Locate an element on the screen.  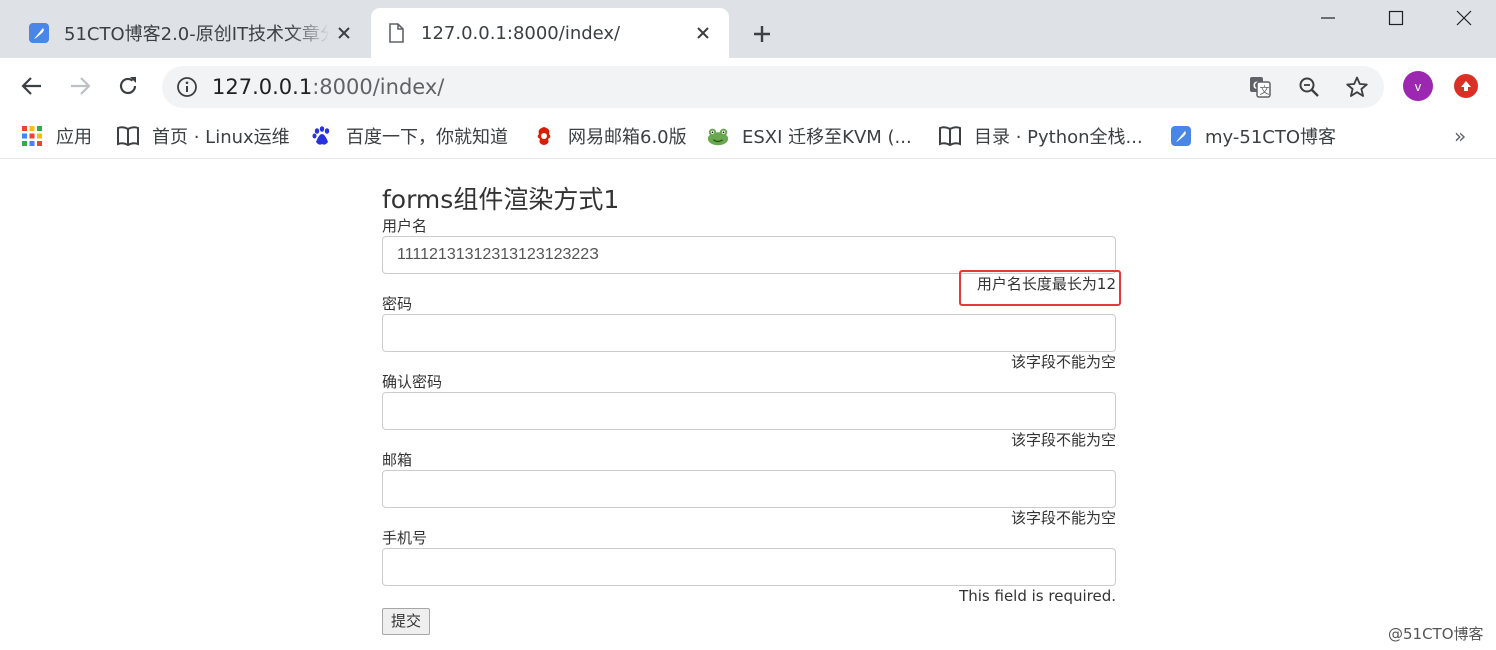
netease-mail-icon is located at coordinates (544, 136).